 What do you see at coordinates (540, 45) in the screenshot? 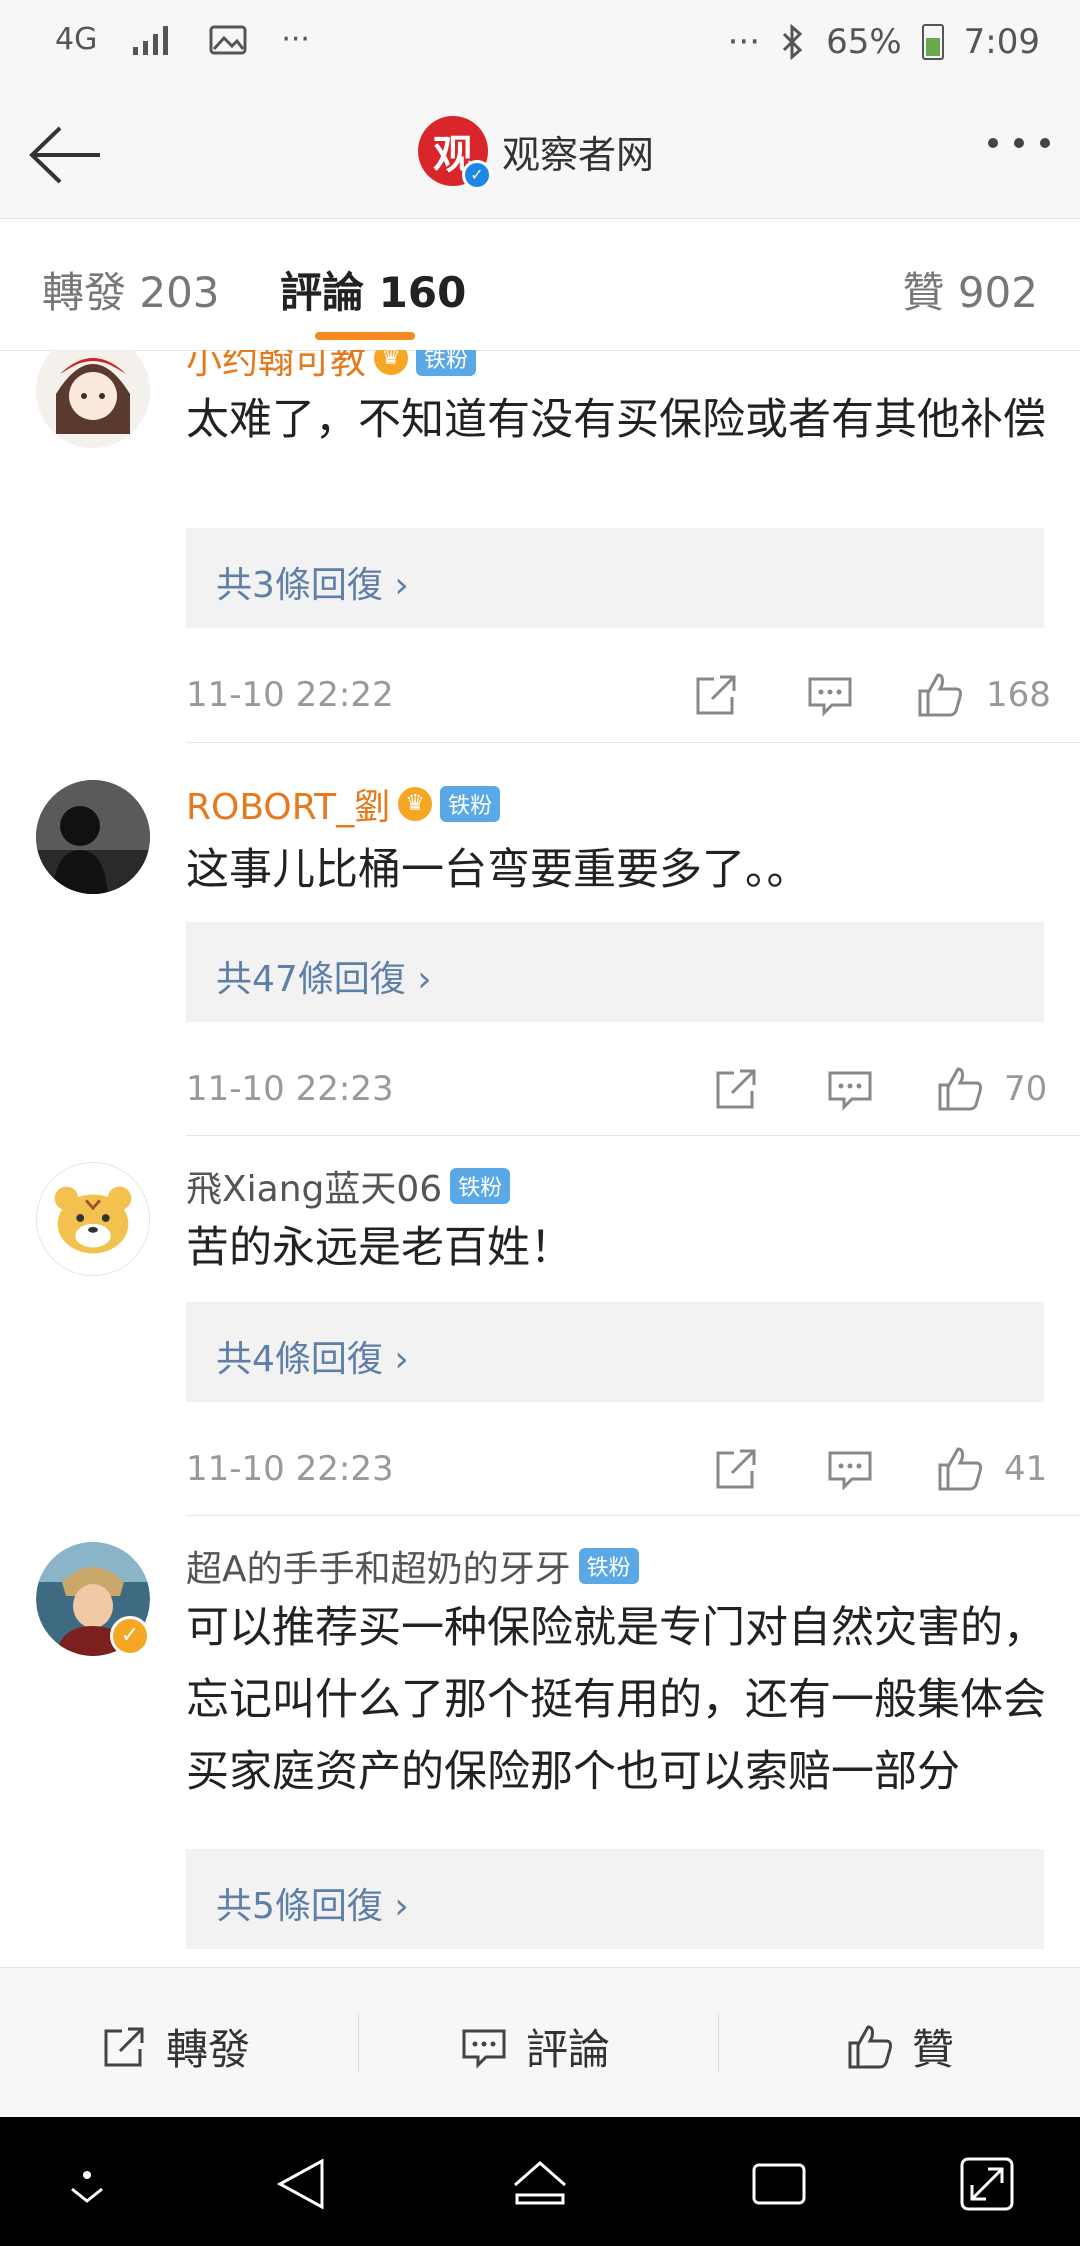
I see `status-bar: 4G ··· ··· 65% 7:09` at bounding box center [540, 45].